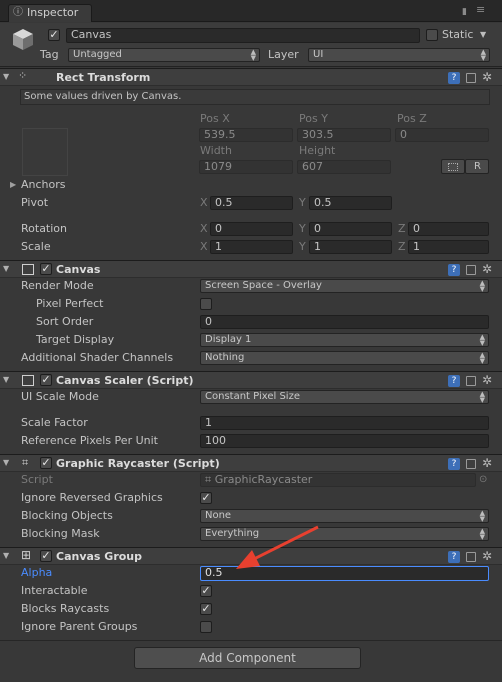 Image resolution: width=502 pixels, height=682 pixels. I want to click on divider, so click(251, 640).